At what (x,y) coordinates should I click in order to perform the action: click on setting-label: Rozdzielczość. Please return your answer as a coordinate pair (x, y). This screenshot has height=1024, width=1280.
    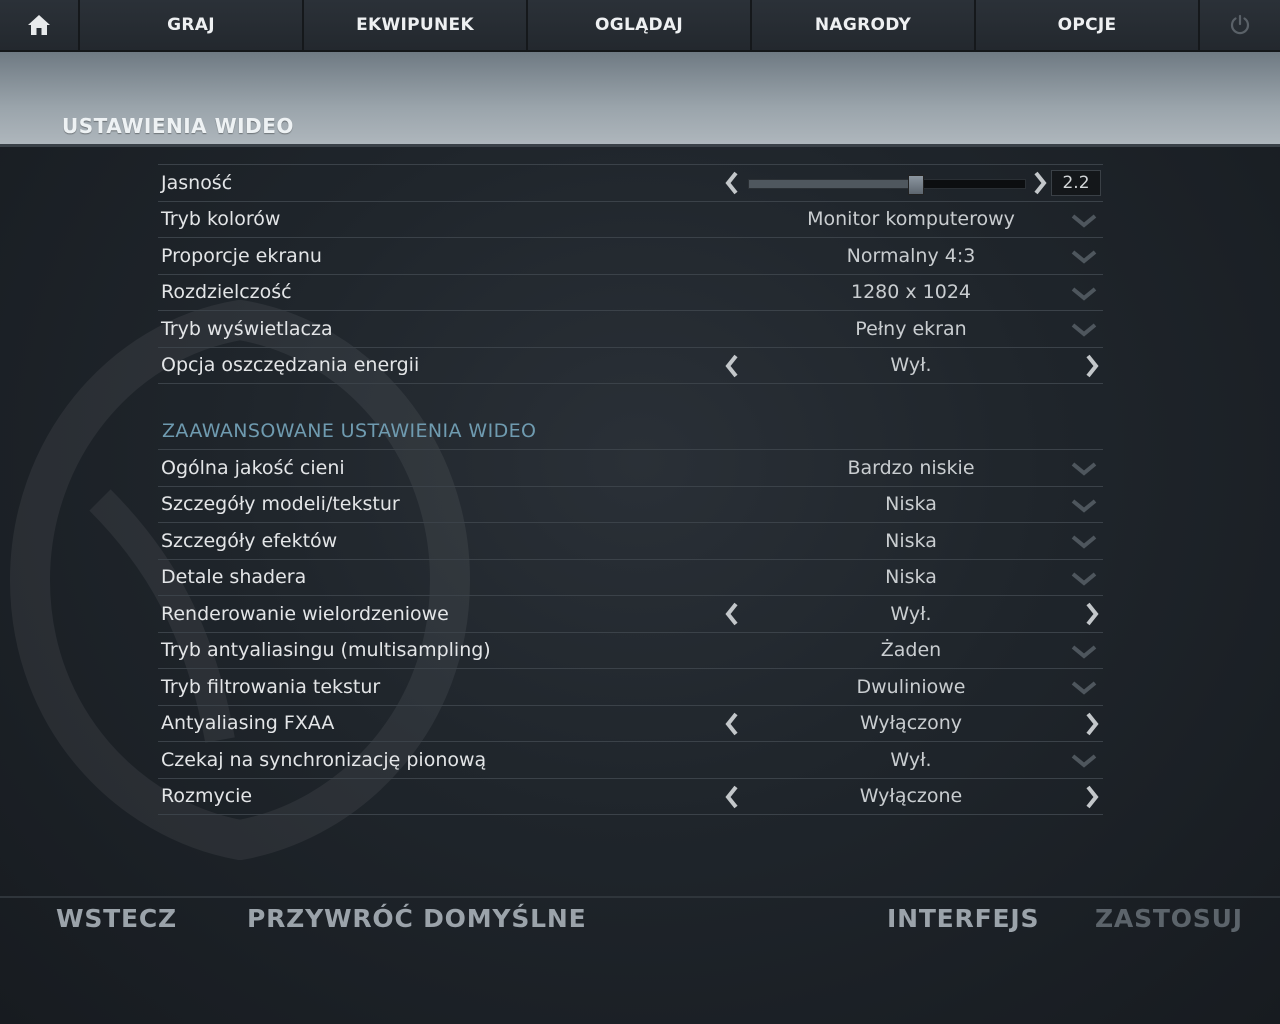
    Looking at the image, I should click on (226, 292).